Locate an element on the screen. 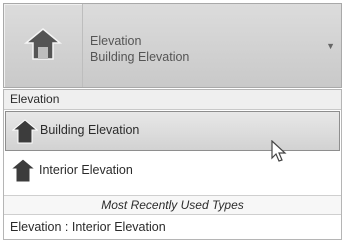 Image resolution: width=346 pixels, height=243 pixels. mru-item-interior-elevation: Elevation : Interior Elevation is located at coordinates (88, 227).